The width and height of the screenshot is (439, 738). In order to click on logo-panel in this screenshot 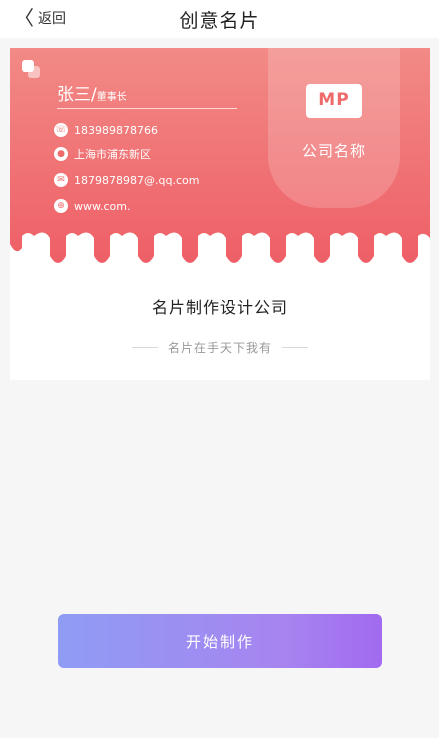, I will do `click(334, 128)`.